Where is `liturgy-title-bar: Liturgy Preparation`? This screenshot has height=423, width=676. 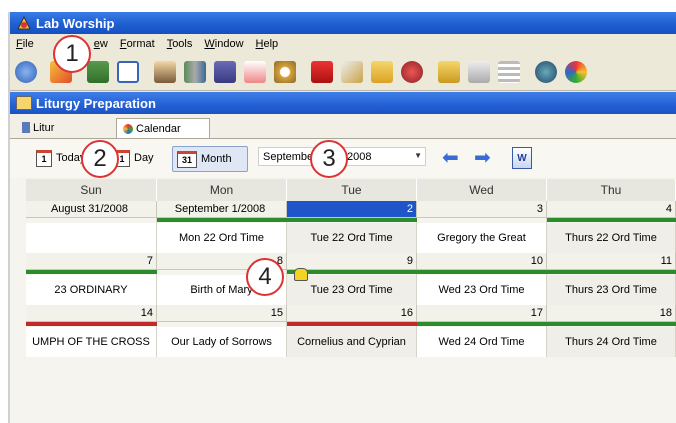
liturgy-title-bar: Liturgy Preparation is located at coordinates (343, 103).